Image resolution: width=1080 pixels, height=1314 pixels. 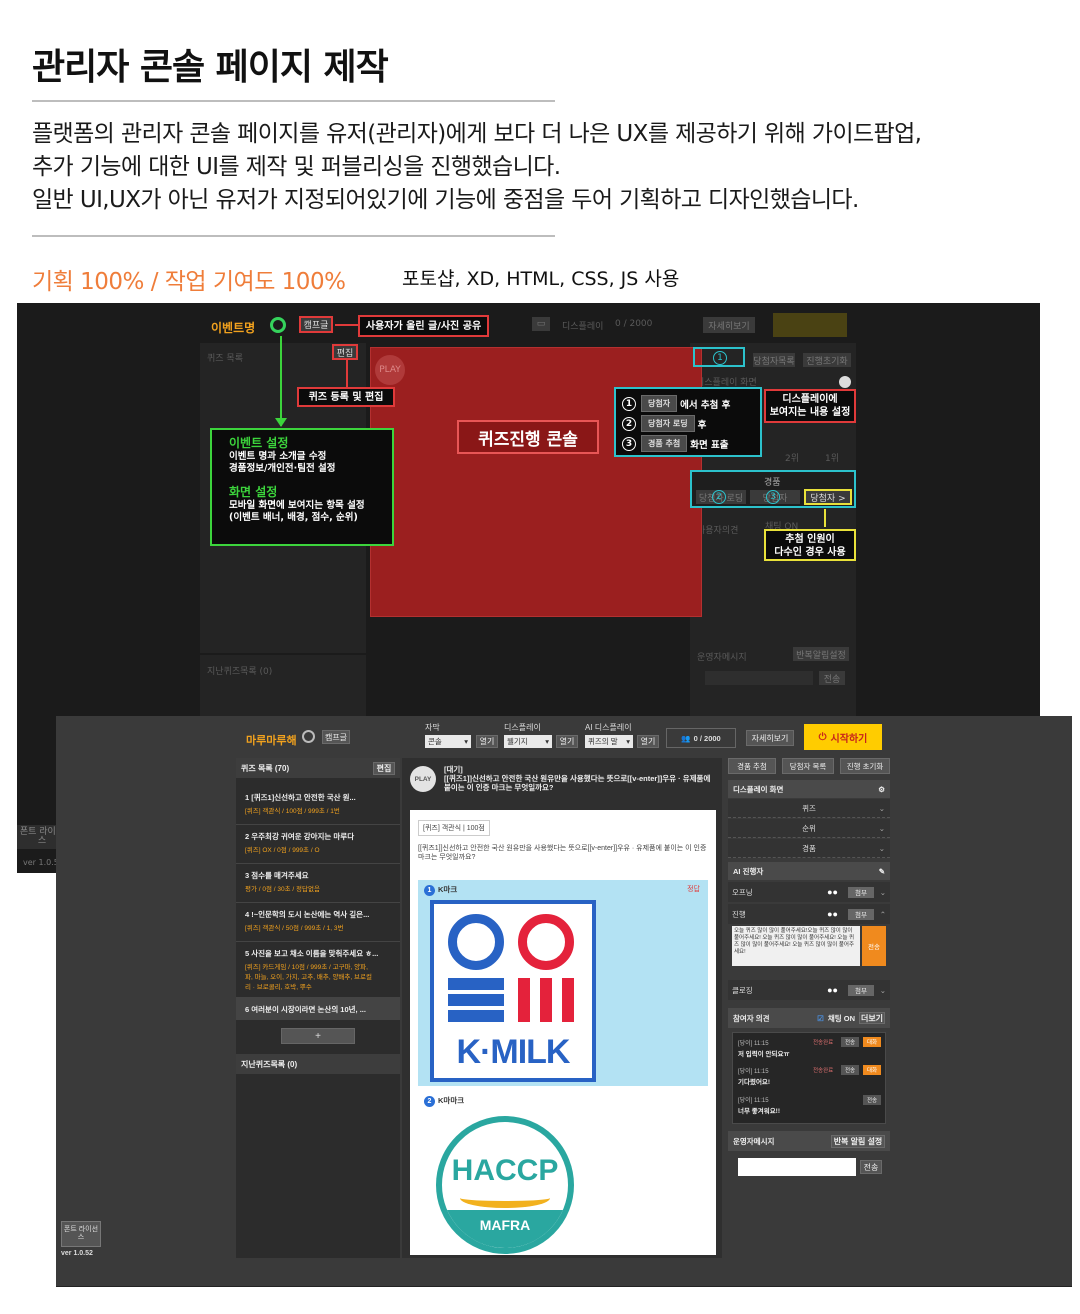 I want to click on tab-winners: 당첨자 목록, so click(x=808, y=766).